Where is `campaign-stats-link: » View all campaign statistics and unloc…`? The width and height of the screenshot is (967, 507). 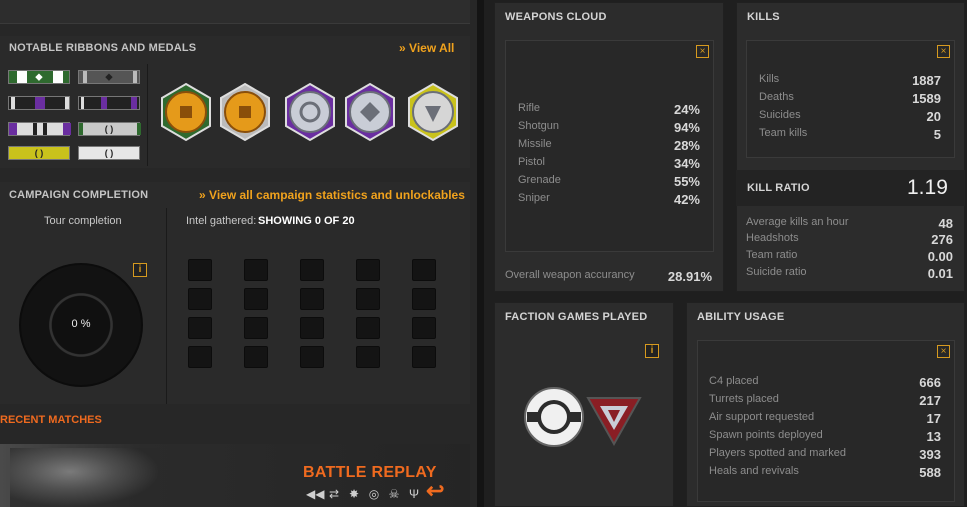
campaign-stats-link: » View all campaign statistics and unloc… is located at coordinates (332, 195).